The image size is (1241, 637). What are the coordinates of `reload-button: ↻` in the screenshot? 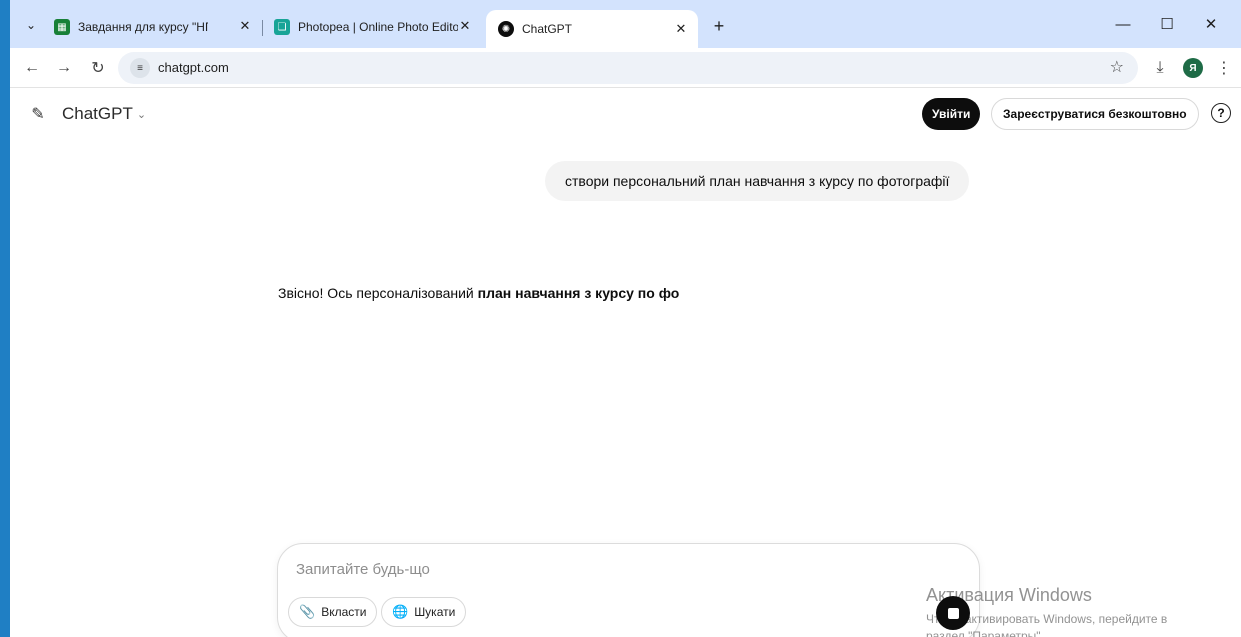 It's located at (98, 68).